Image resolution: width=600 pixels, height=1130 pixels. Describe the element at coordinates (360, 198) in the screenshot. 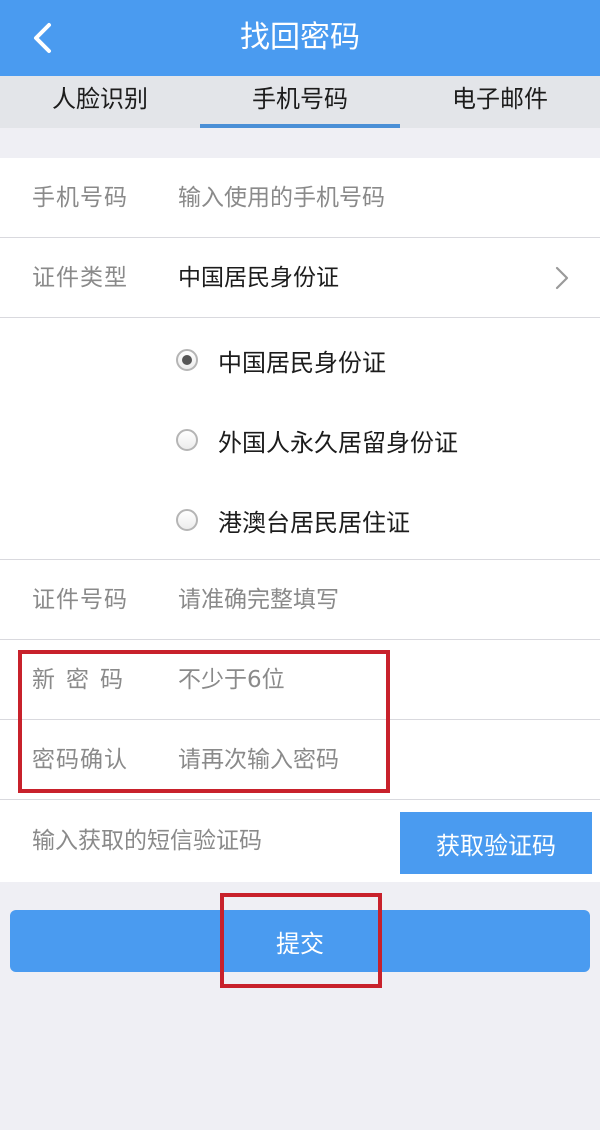

I see `phone-input` at that location.